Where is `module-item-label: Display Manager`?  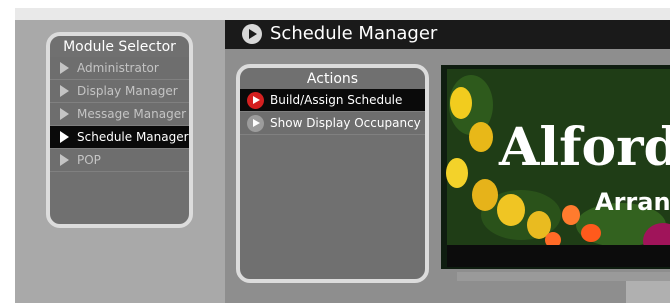 module-item-label: Display Manager is located at coordinates (127, 91).